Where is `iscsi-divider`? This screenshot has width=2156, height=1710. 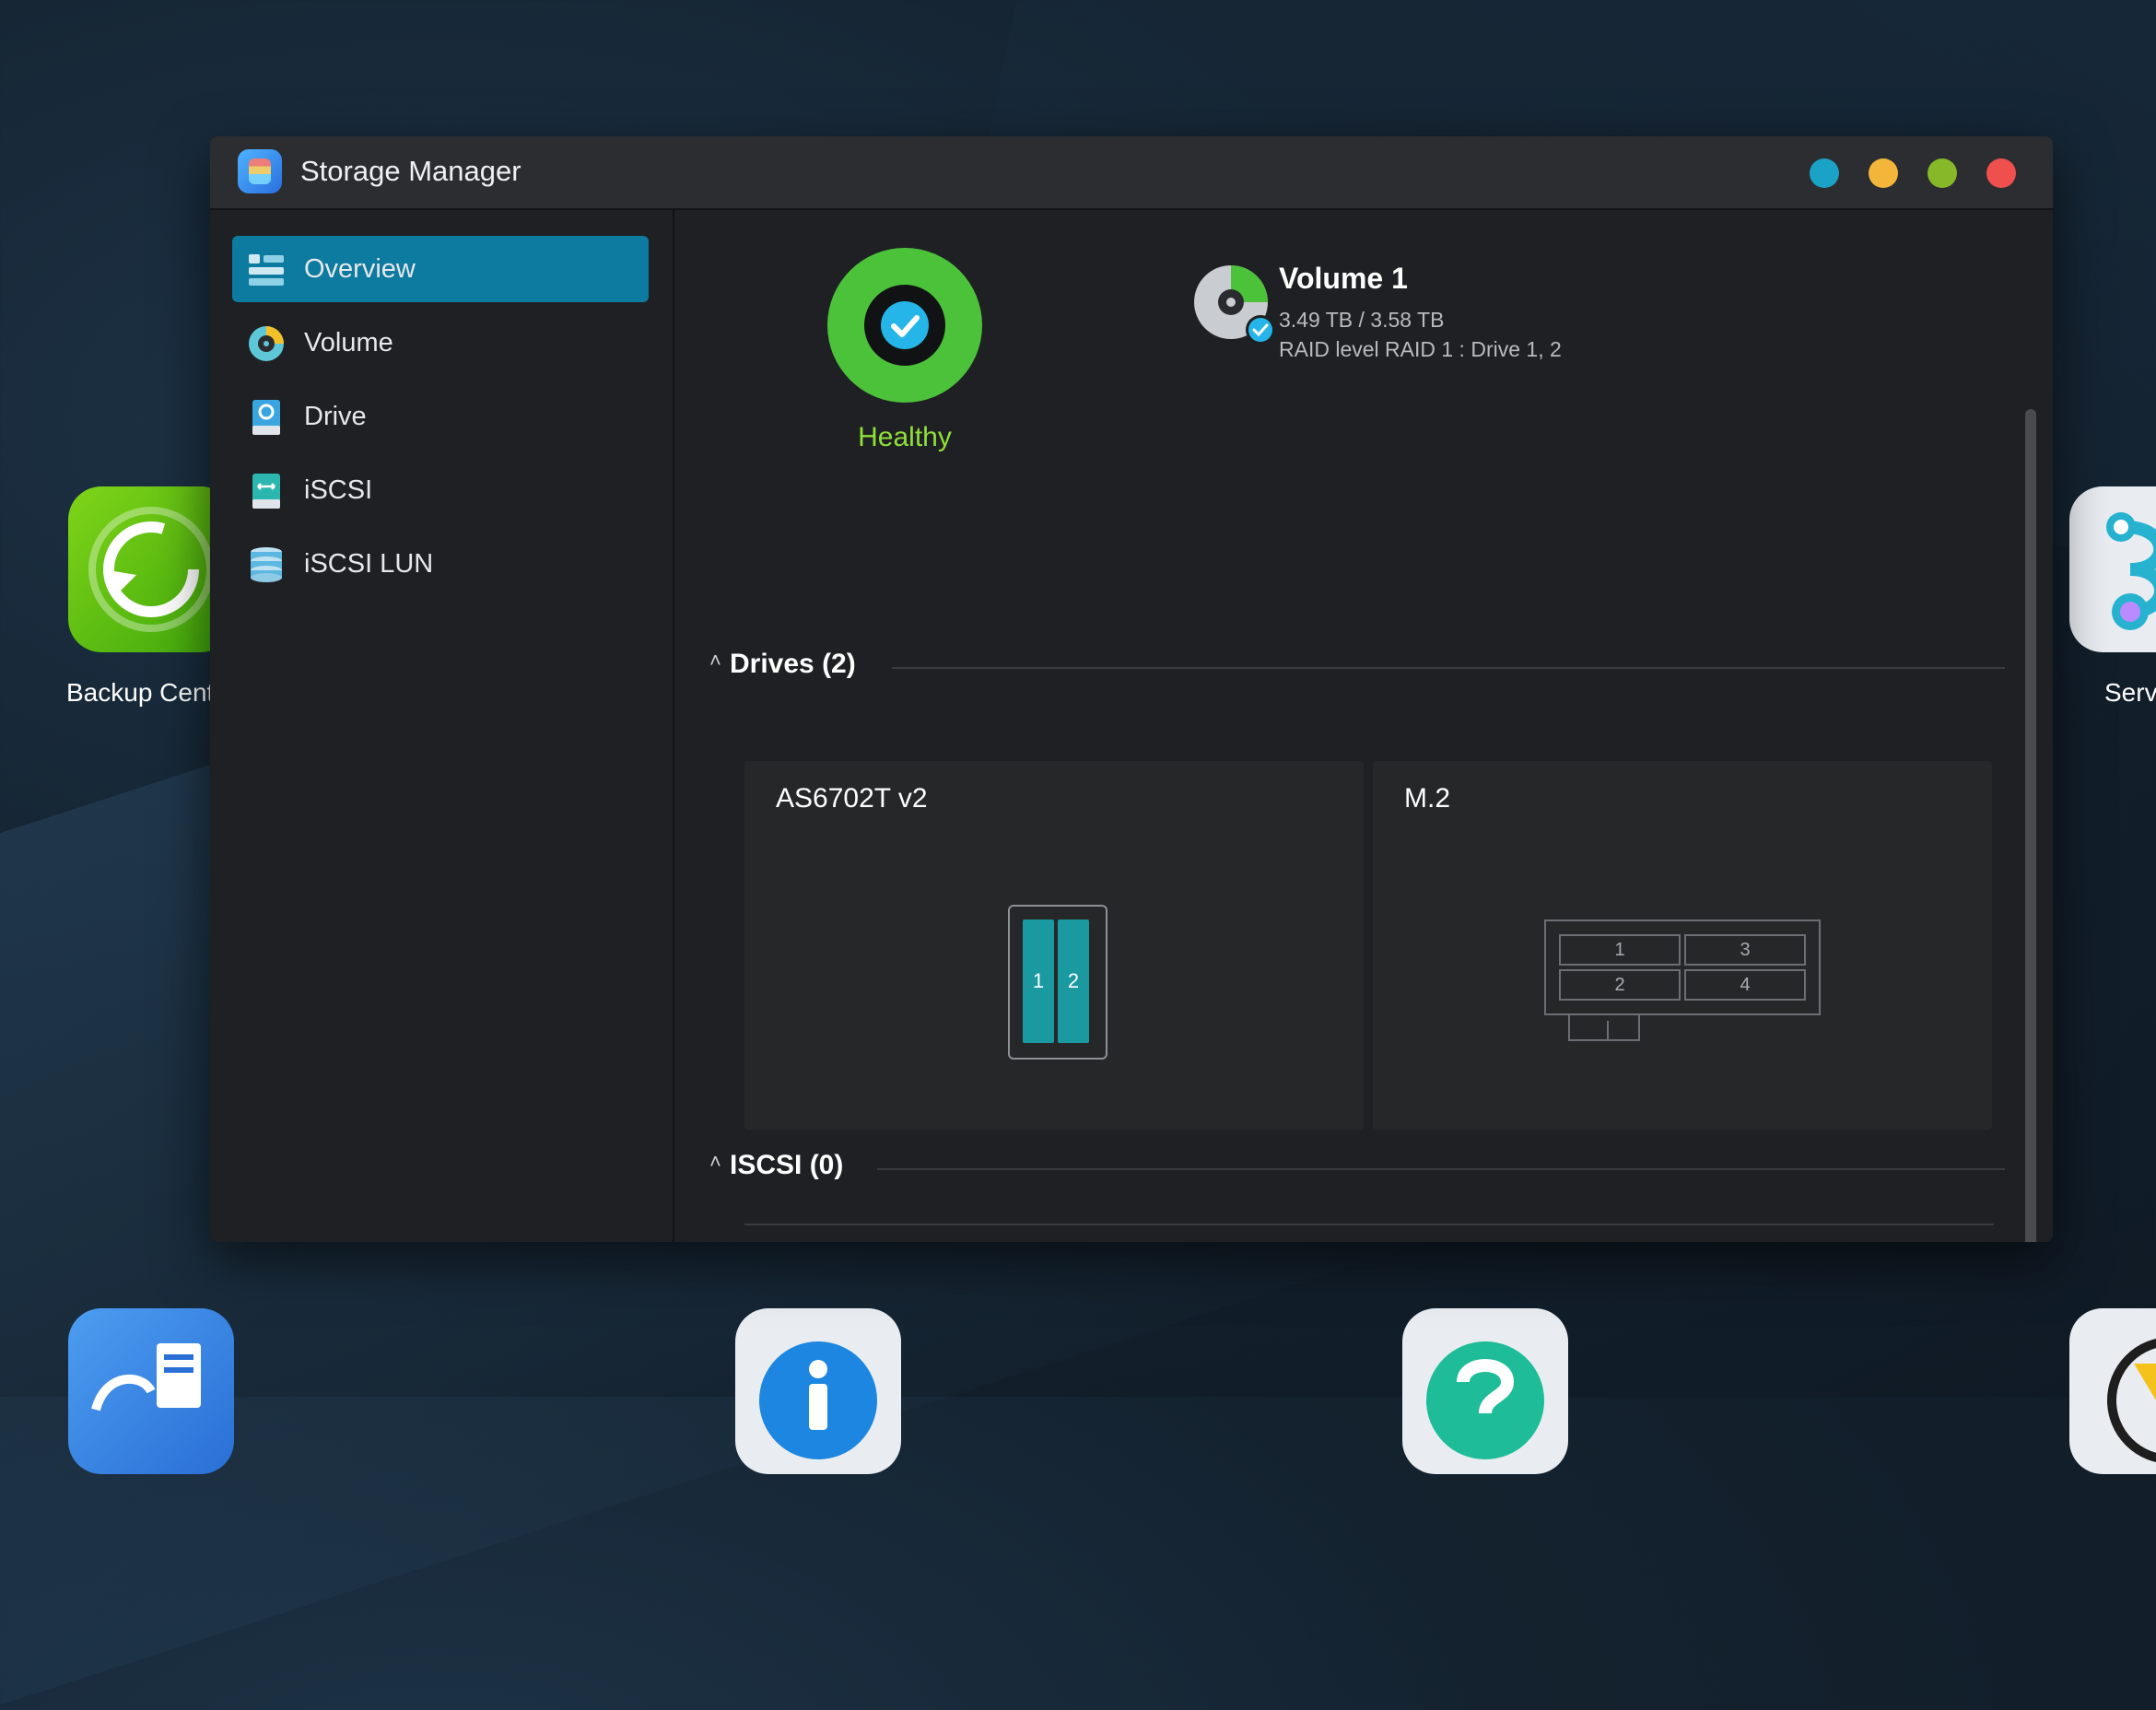 iscsi-divider is located at coordinates (1441, 1169).